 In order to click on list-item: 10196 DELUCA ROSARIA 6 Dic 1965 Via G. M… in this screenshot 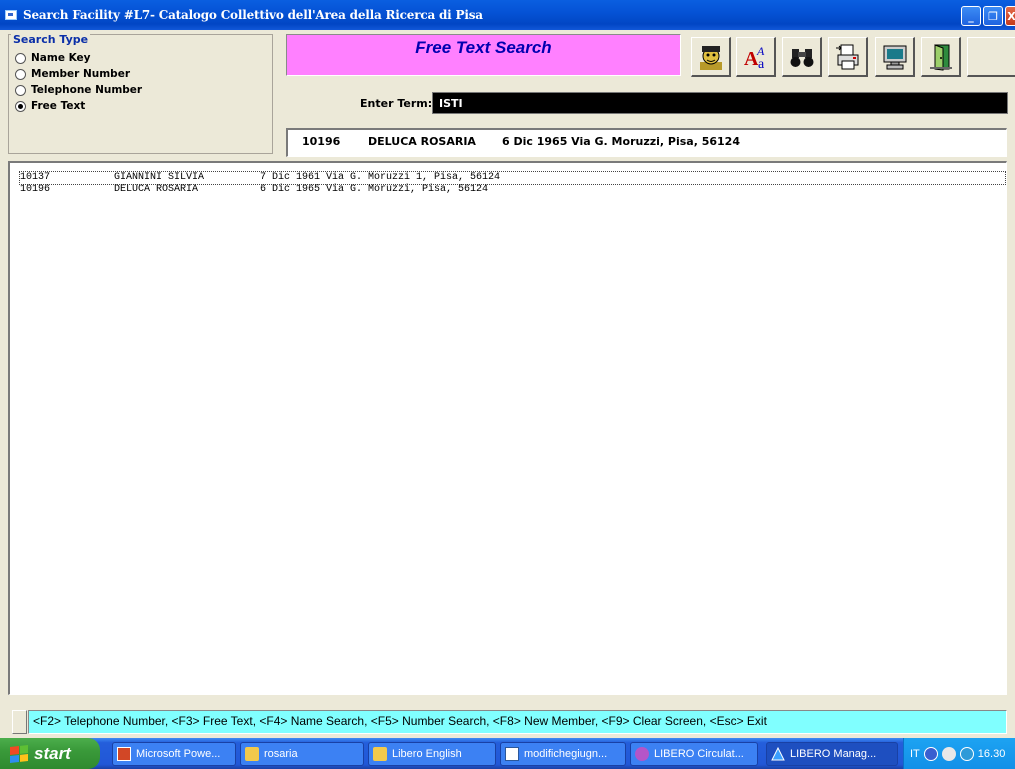, I will do `click(512, 190)`.